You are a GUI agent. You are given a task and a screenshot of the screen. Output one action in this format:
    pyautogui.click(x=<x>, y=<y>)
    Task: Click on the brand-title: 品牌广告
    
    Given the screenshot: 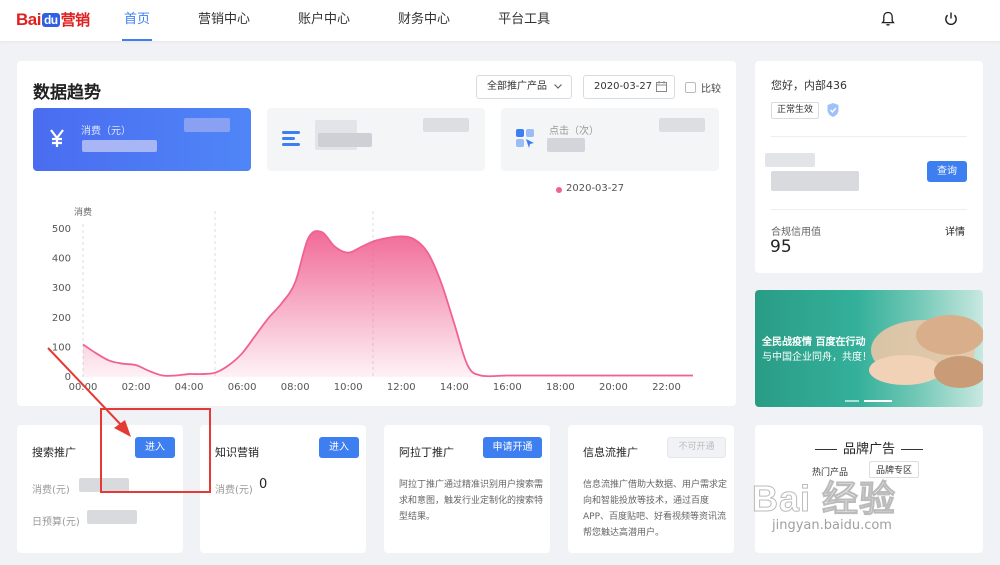 What is the action you would take?
    pyautogui.click(x=869, y=447)
    